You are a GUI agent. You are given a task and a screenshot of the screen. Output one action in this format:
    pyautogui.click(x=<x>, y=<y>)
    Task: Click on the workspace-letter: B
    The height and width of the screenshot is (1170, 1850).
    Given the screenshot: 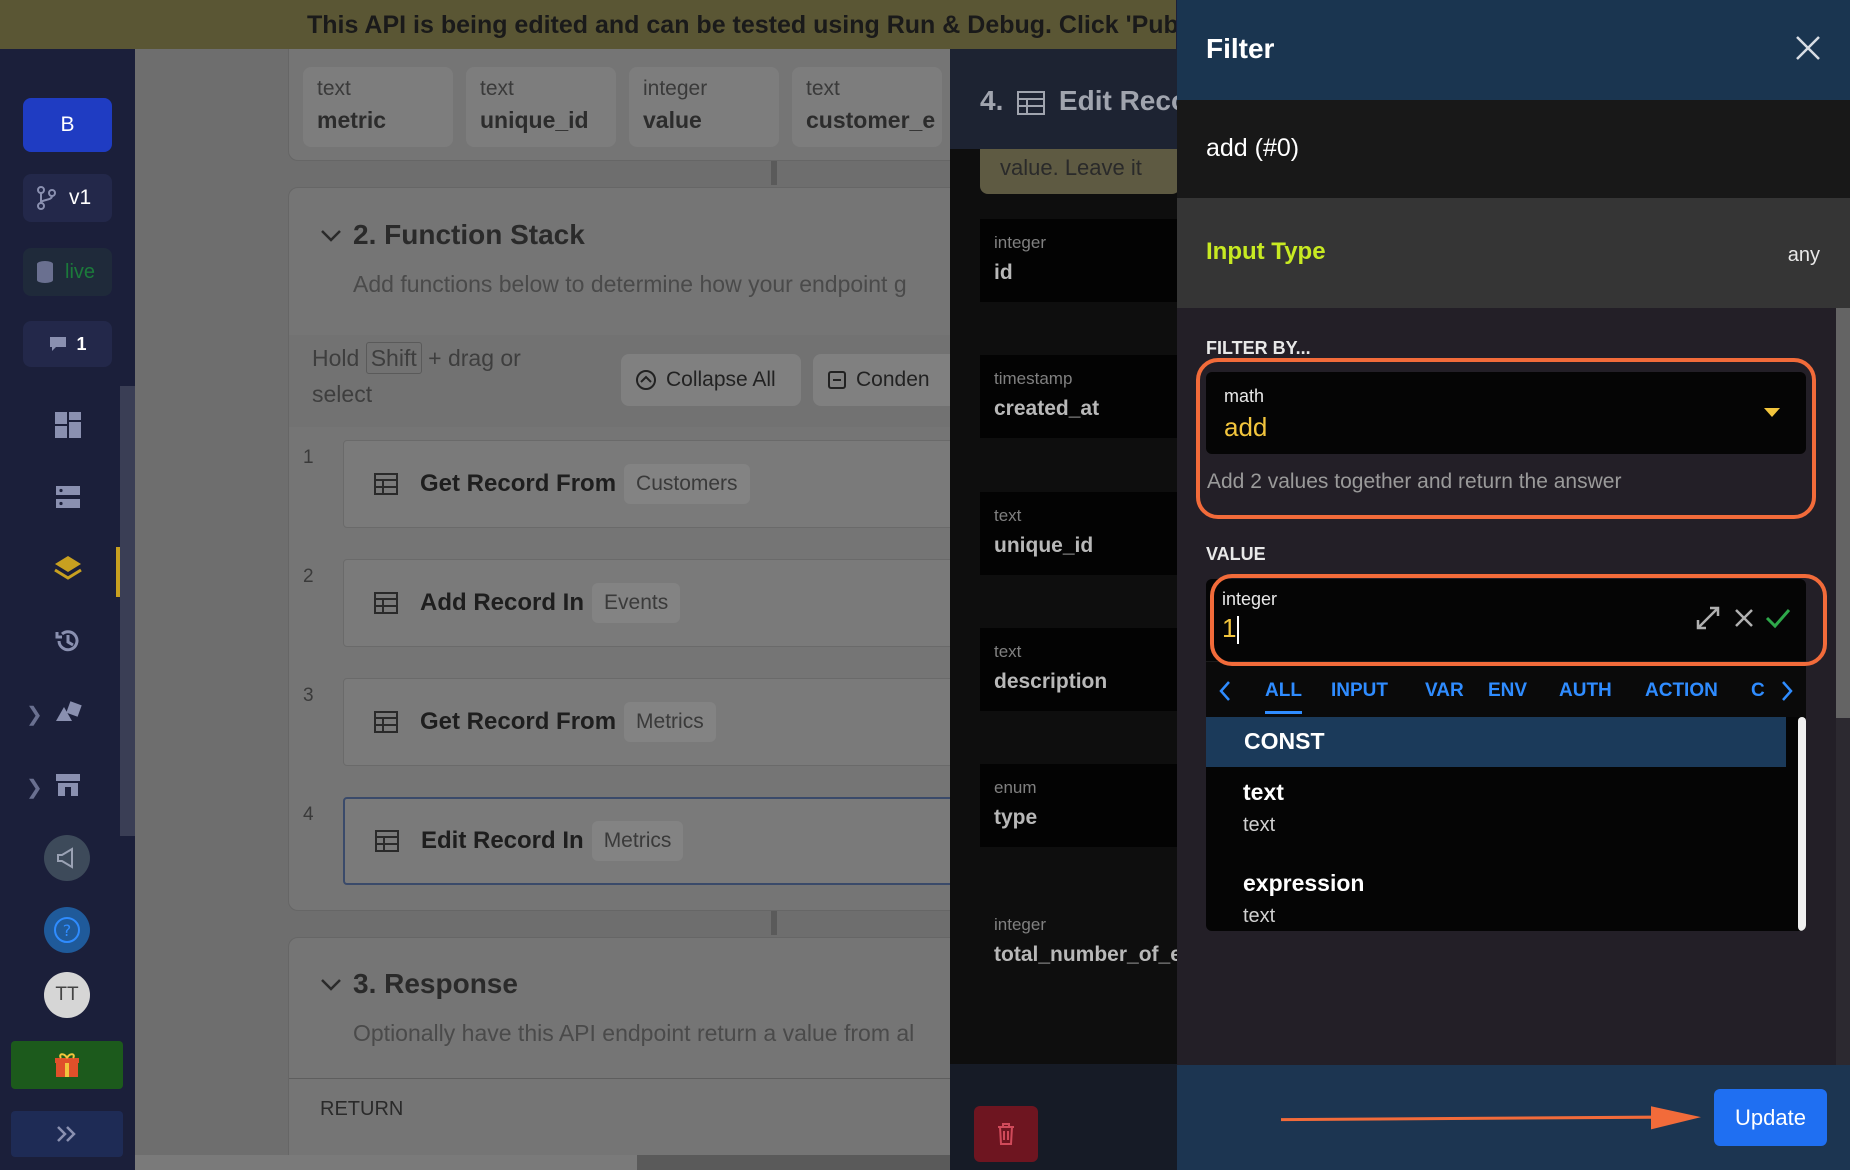 What is the action you would take?
    pyautogui.click(x=67, y=124)
    